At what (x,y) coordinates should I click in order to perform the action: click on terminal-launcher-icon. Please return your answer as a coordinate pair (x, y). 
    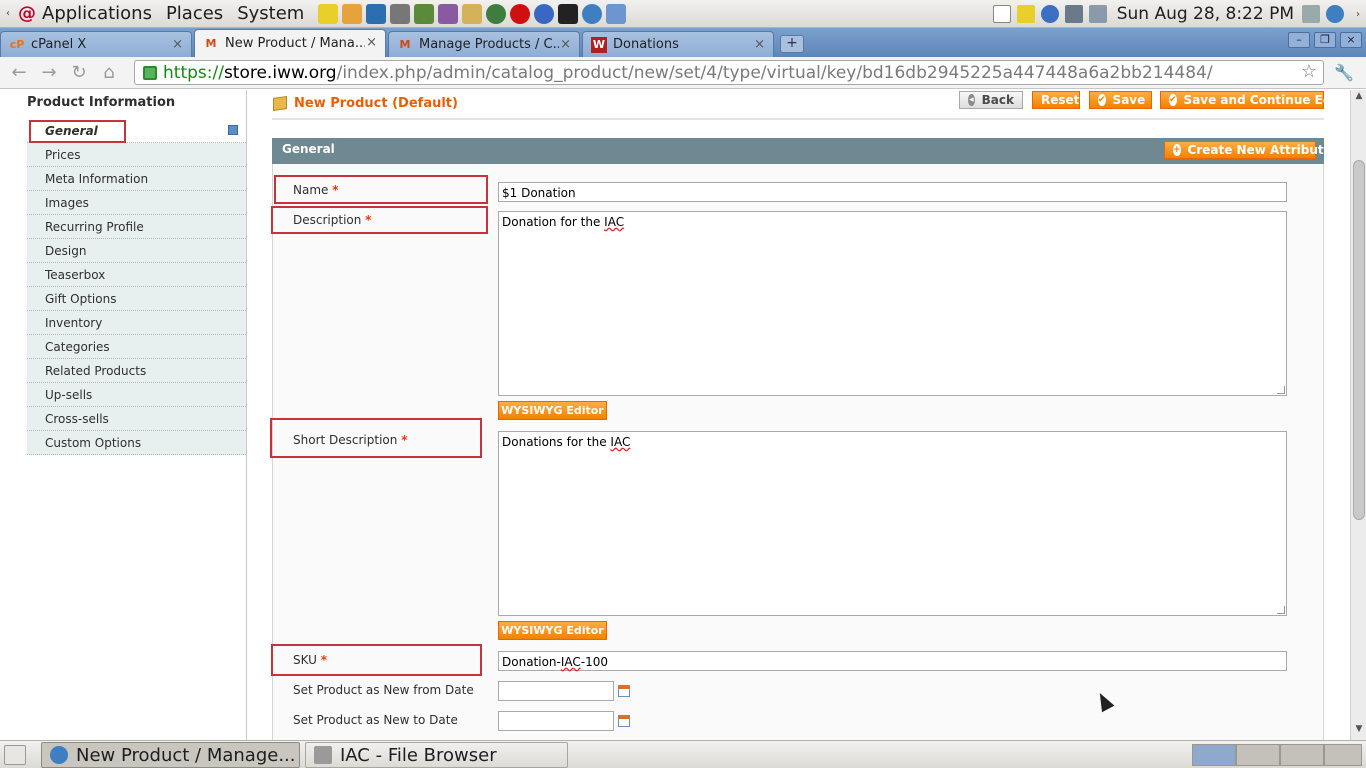
    Looking at the image, I should click on (568, 13).